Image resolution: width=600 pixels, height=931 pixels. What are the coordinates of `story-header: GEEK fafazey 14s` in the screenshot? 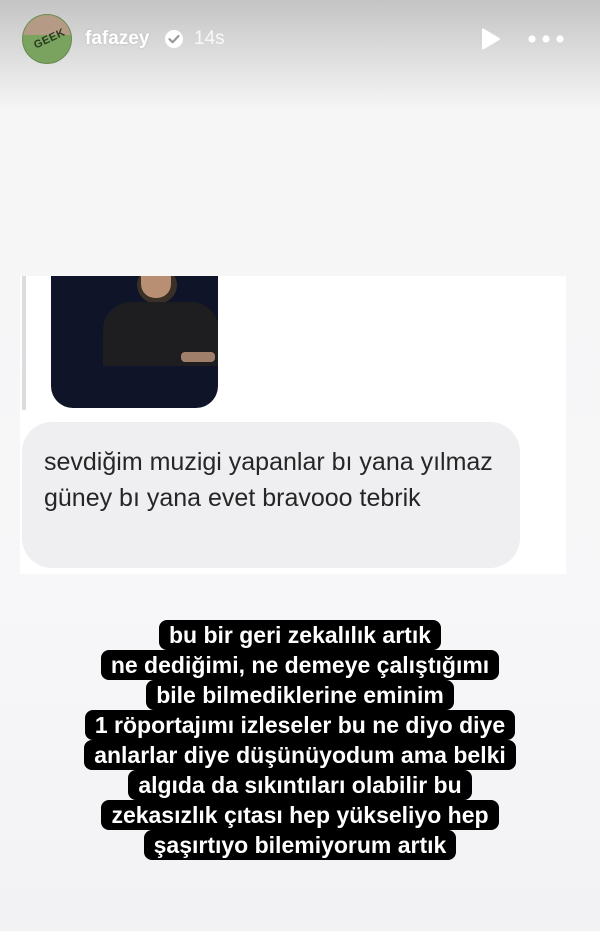 It's located at (300, 40).